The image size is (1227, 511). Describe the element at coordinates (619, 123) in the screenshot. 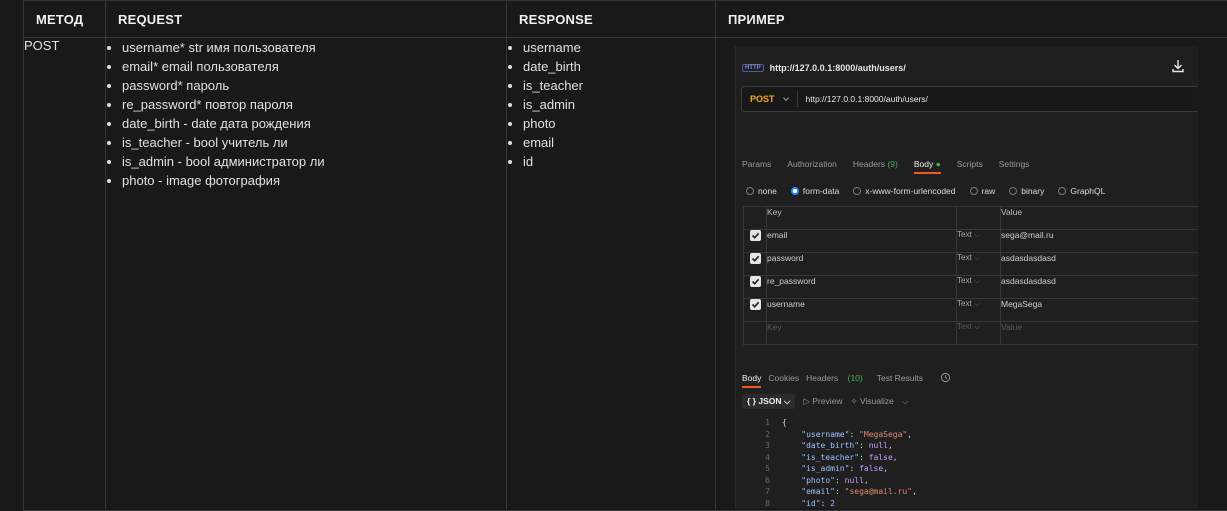

I see `list-item: photo` at that location.